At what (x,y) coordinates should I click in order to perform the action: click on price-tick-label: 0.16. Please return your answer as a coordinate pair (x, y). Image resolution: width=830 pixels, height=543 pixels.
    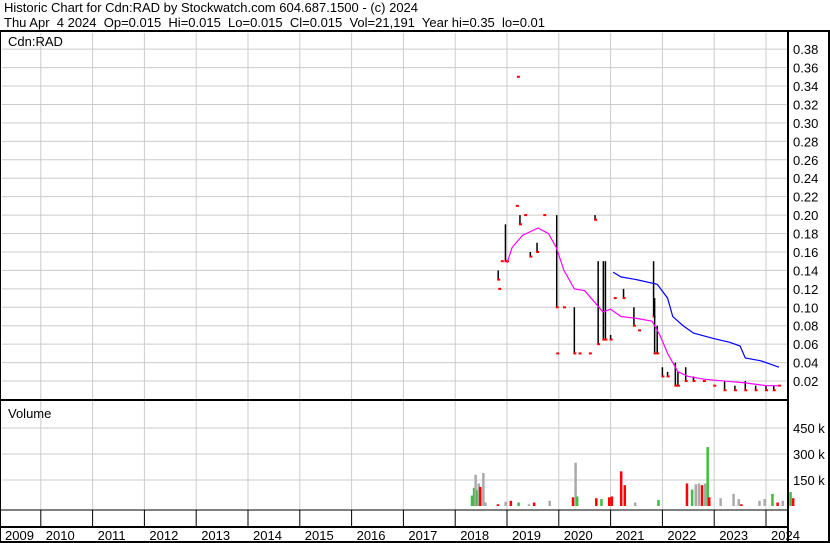
    Looking at the image, I should click on (805, 252).